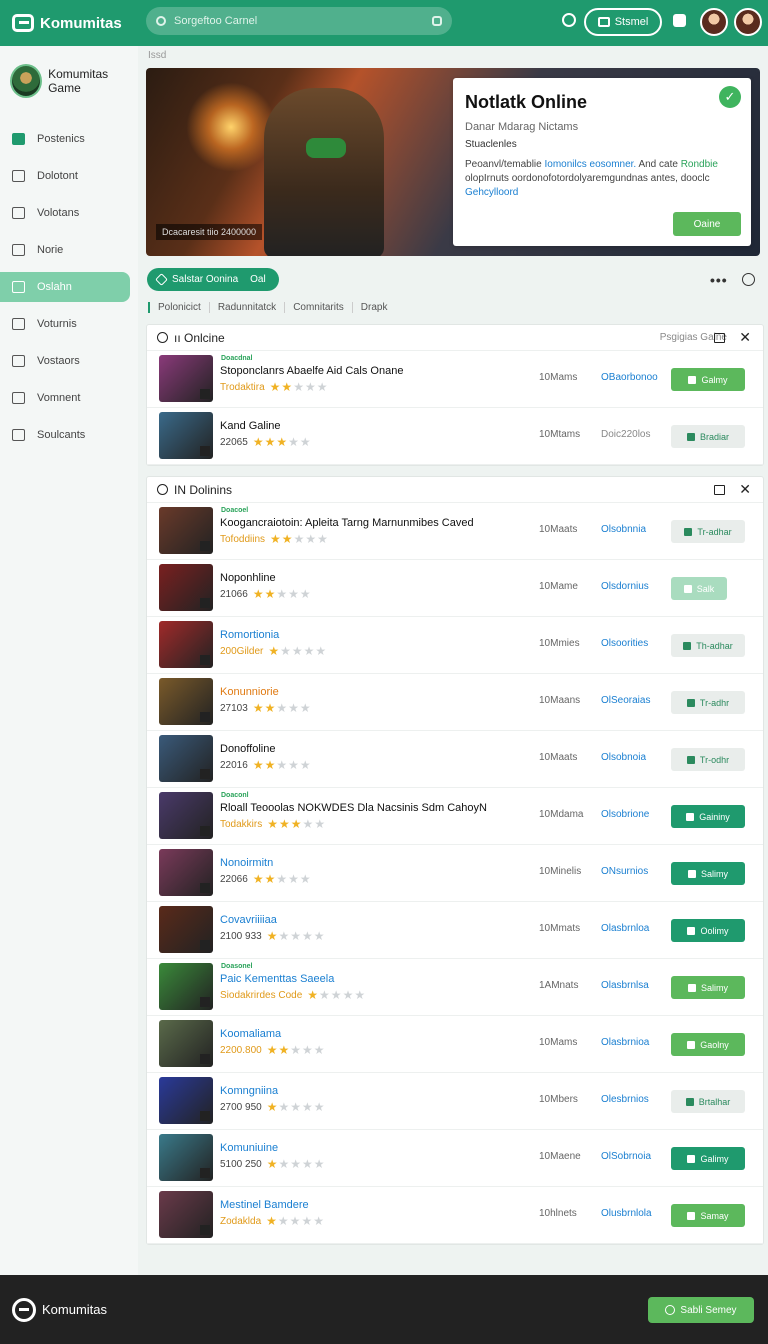  I want to click on row-title: Donoffoline, so click(247, 749).